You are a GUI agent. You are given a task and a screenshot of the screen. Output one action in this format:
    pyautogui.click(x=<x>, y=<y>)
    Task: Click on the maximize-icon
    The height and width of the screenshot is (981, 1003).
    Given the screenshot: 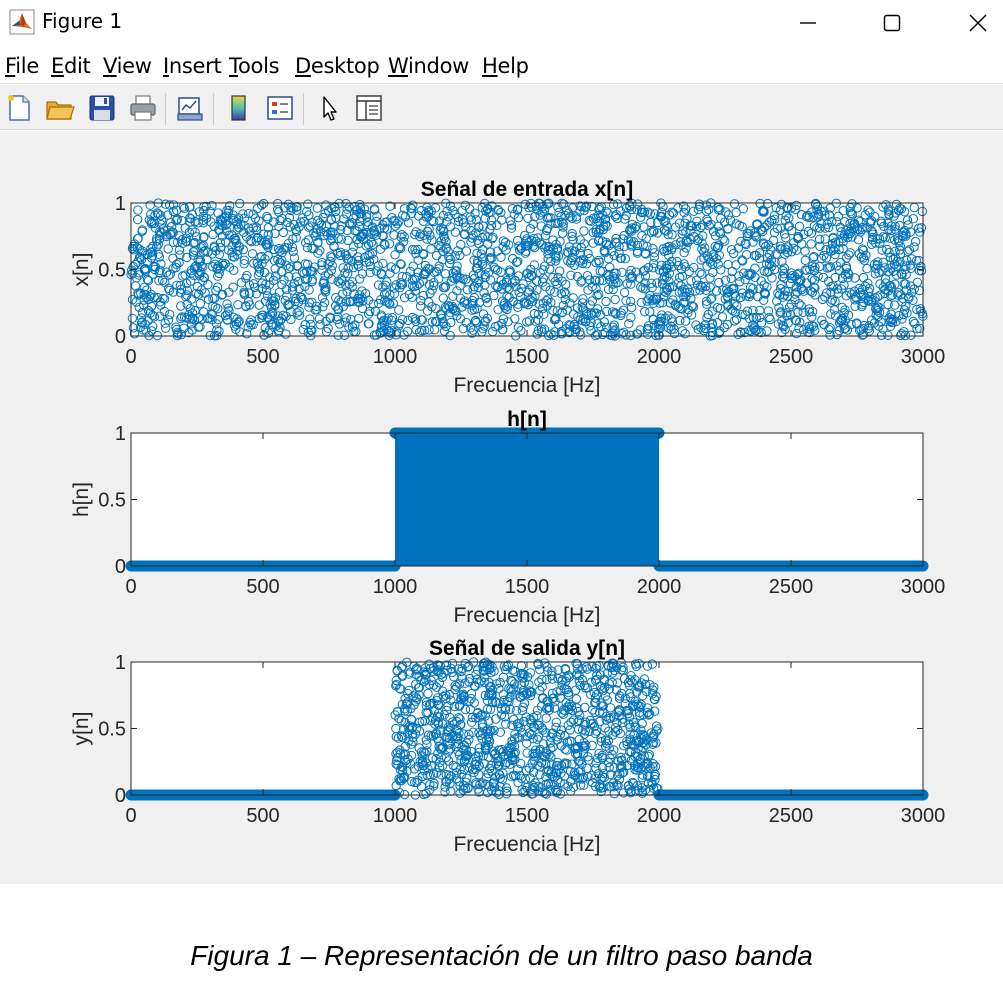 What is the action you would take?
    pyautogui.click(x=892, y=22)
    